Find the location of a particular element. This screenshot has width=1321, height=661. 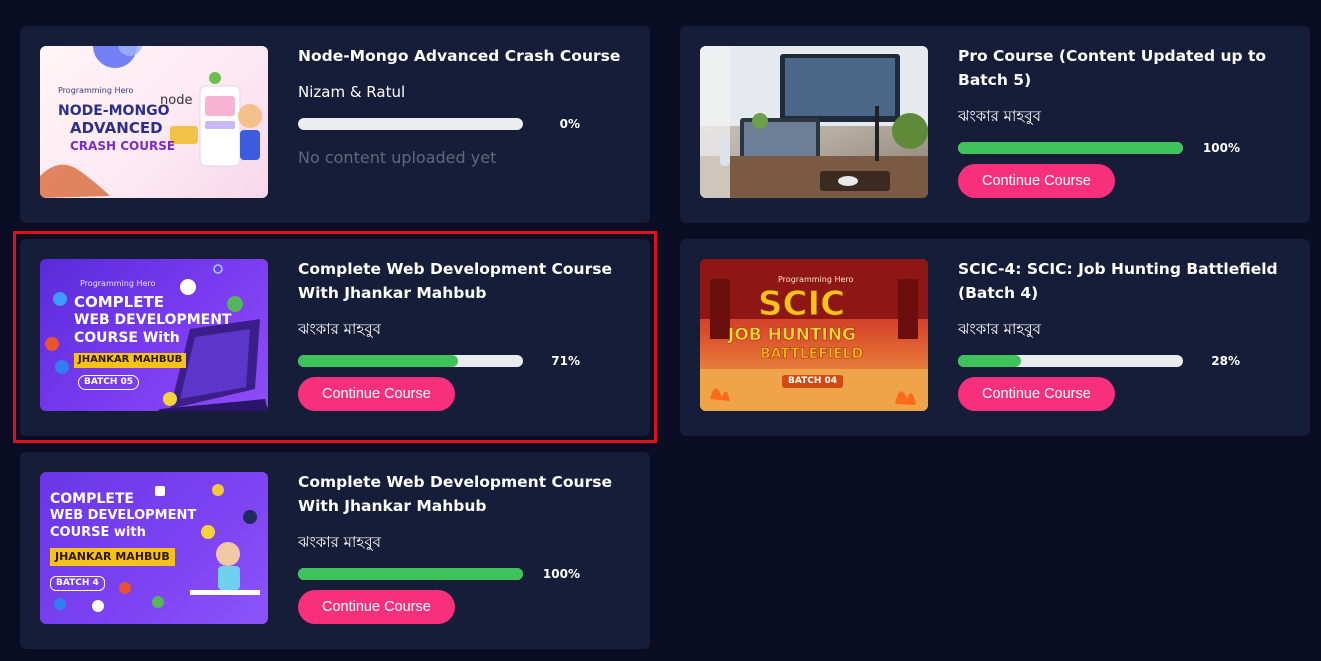

thumb-line-3: COURSE With is located at coordinates (127, 338).